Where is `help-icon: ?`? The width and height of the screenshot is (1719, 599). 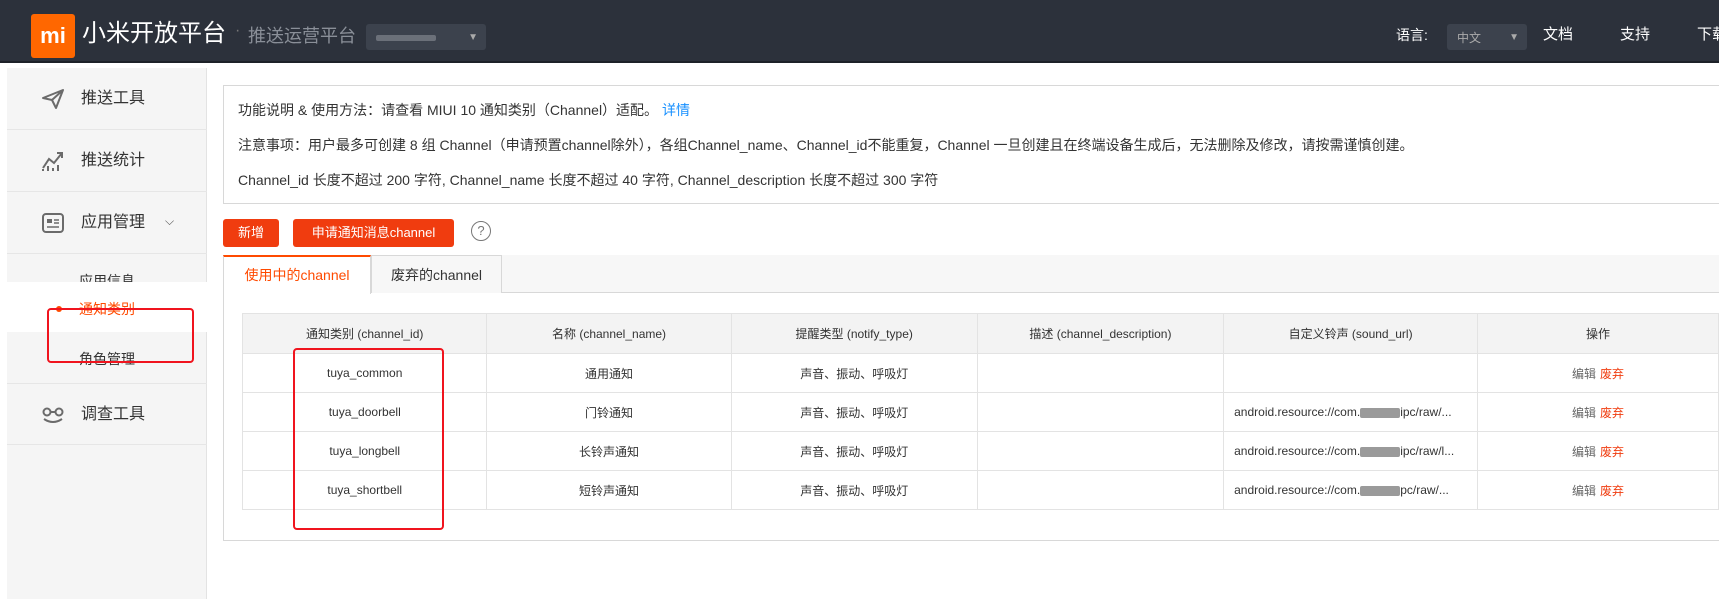 help-icon: ? is located at coordinates (481, 231).